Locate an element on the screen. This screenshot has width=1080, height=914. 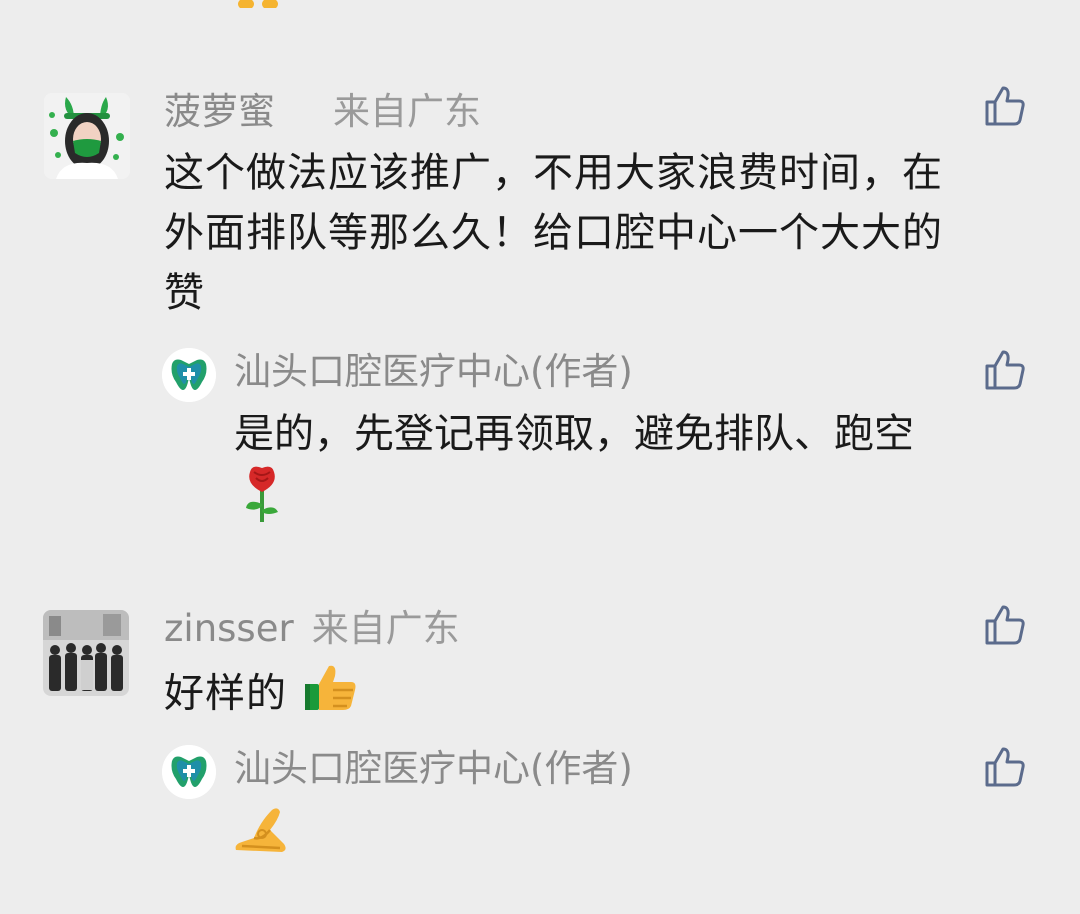
green-bunny-ears-avatar-icon is located at coordinates (87, 136).